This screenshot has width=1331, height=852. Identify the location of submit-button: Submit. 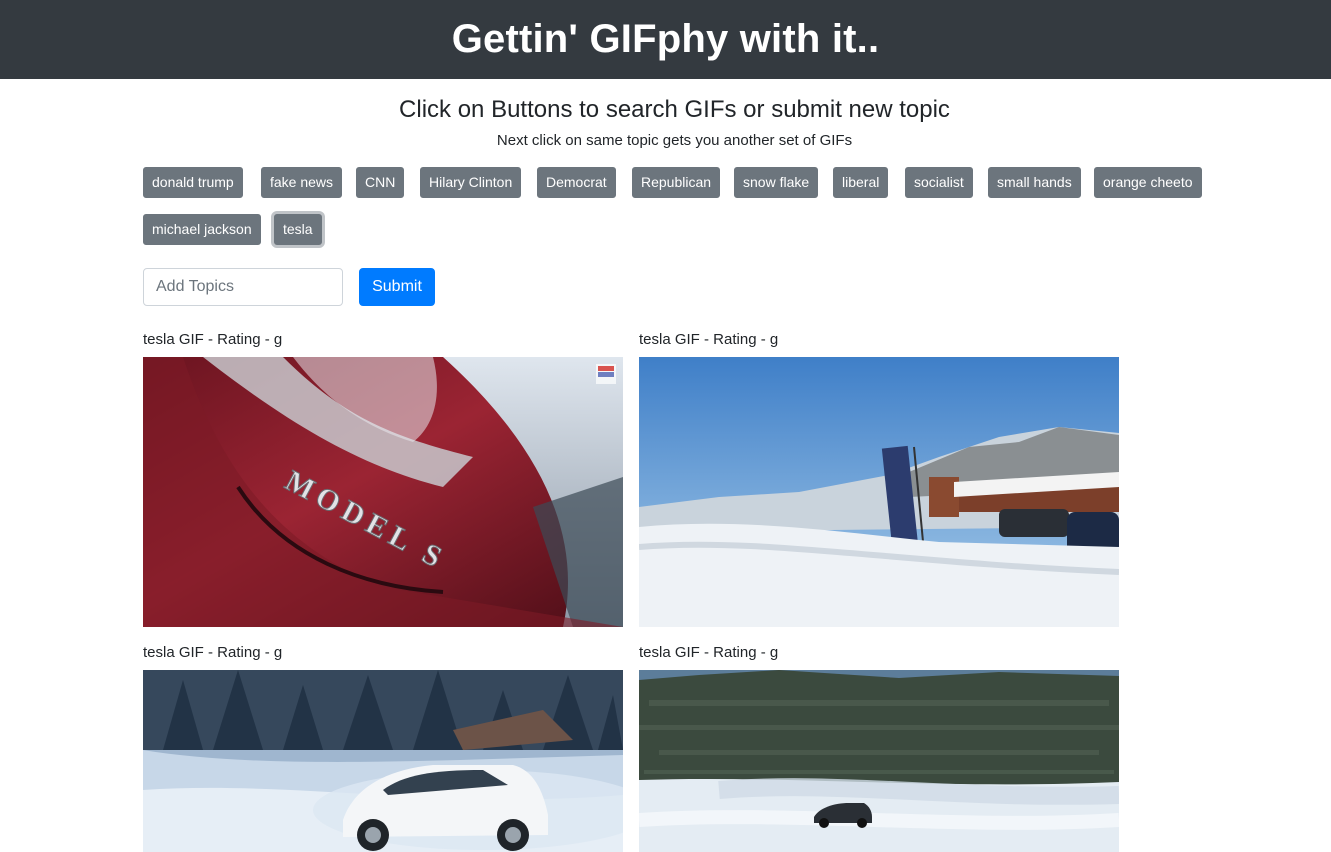
(397, 287).